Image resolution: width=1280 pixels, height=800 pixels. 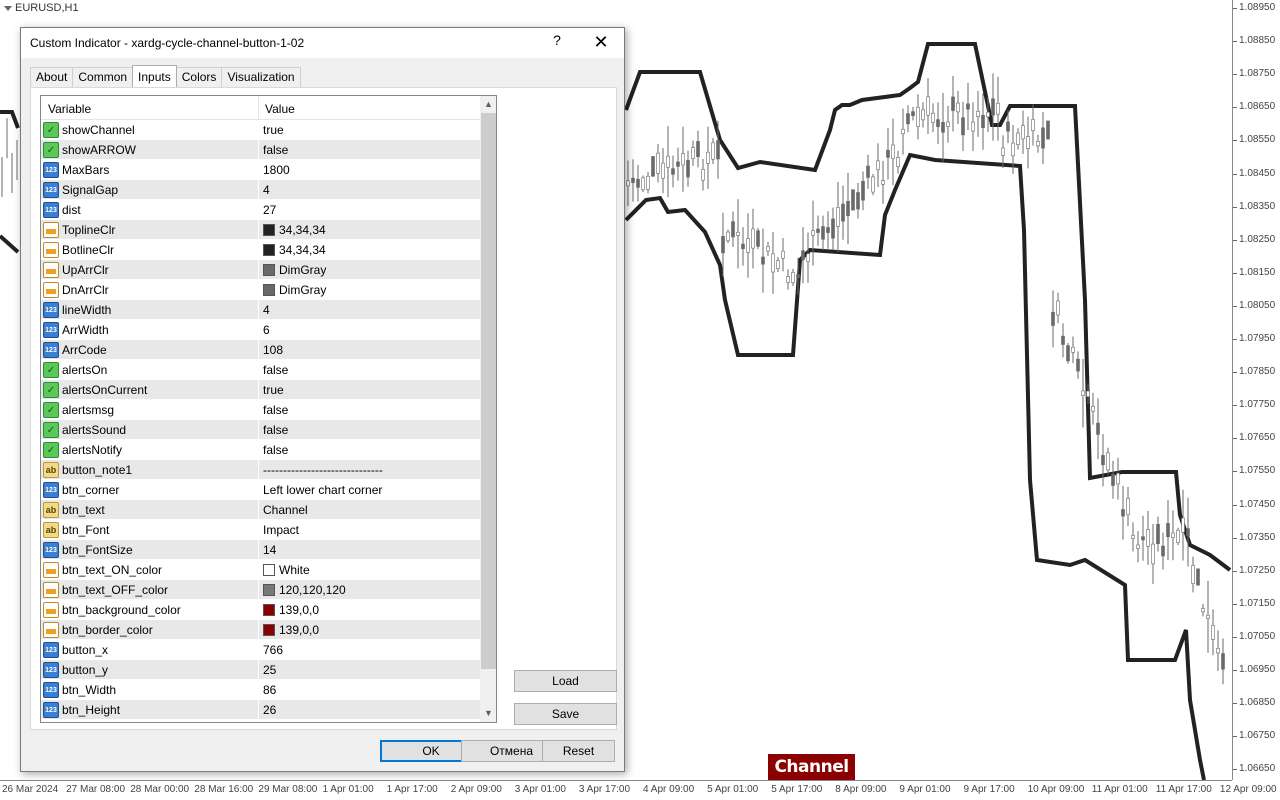 What do you see at coordinates (260, 630) in the screenshot?
I see `table-row: btn_border_color 139,0,0` at bounding box center [260, 630].